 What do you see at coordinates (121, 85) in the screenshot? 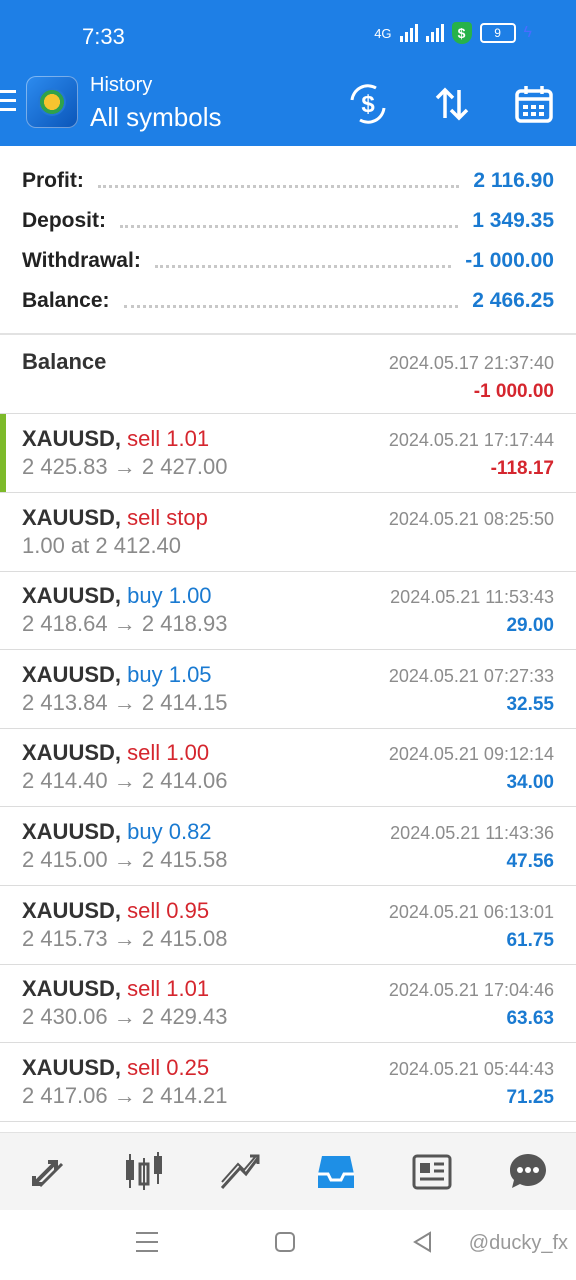
I see `toolbar-title: History` at bounding box center [121, 85].